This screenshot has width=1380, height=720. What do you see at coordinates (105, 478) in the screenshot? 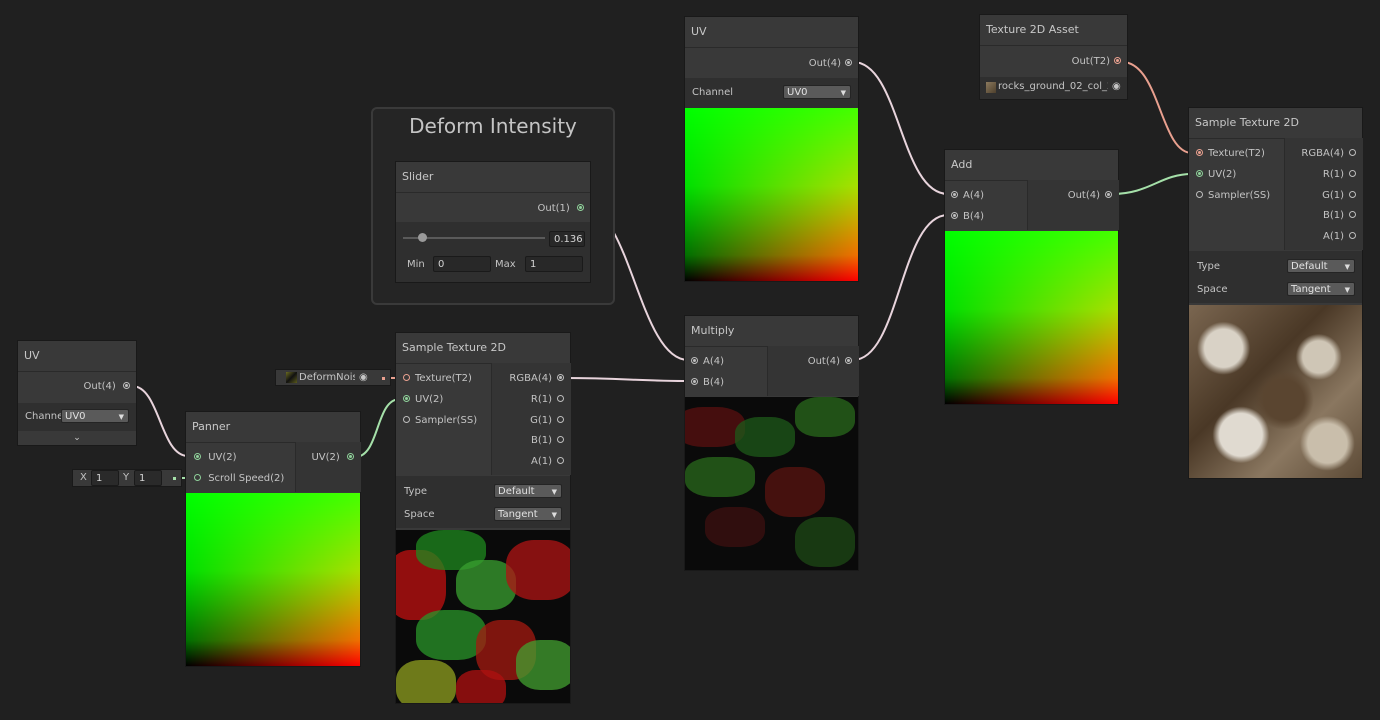
I see `x-field: 1` at bounding box center [105, 478].